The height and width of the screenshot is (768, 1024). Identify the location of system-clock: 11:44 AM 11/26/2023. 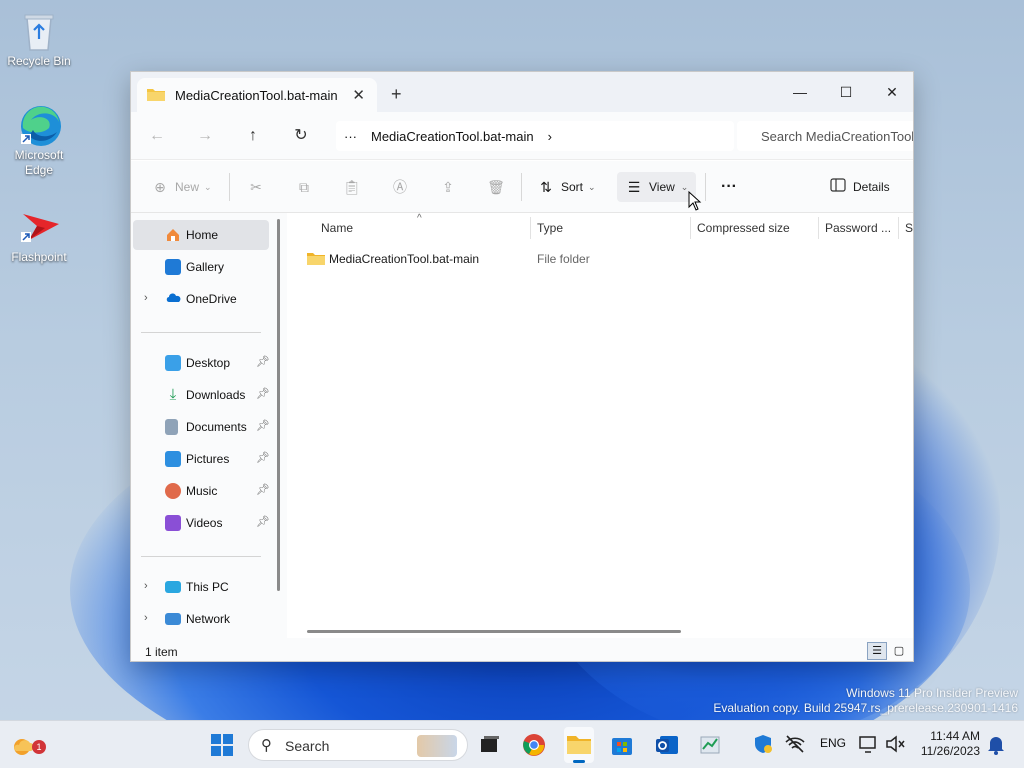
(948, 744).